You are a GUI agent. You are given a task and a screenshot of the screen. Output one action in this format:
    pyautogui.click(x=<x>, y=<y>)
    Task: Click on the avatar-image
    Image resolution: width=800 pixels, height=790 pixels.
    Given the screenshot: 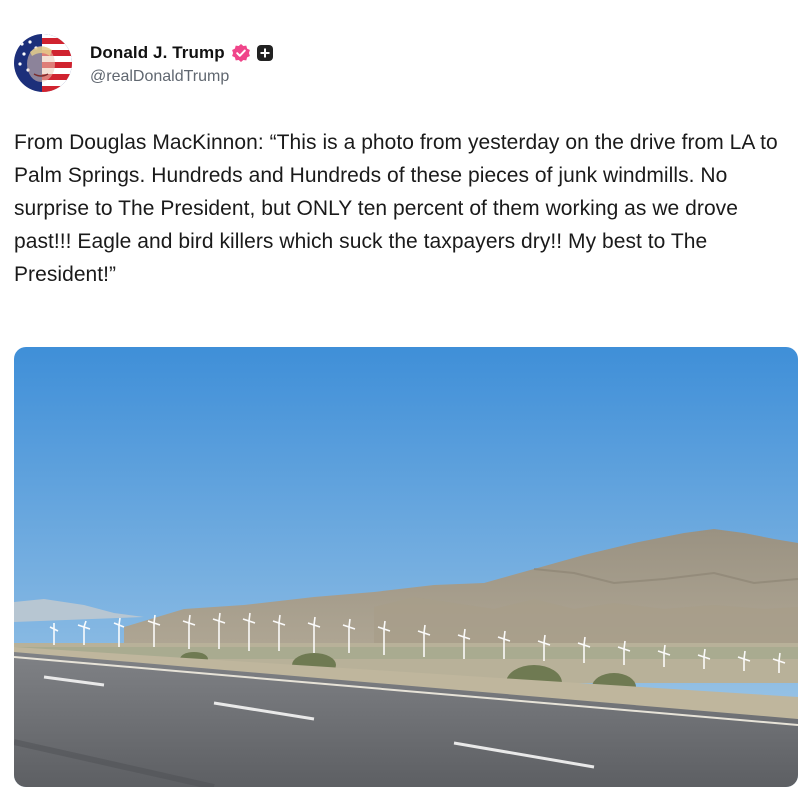 What is the action you would take?
    pyautogui.click(x=43, y=63)
    